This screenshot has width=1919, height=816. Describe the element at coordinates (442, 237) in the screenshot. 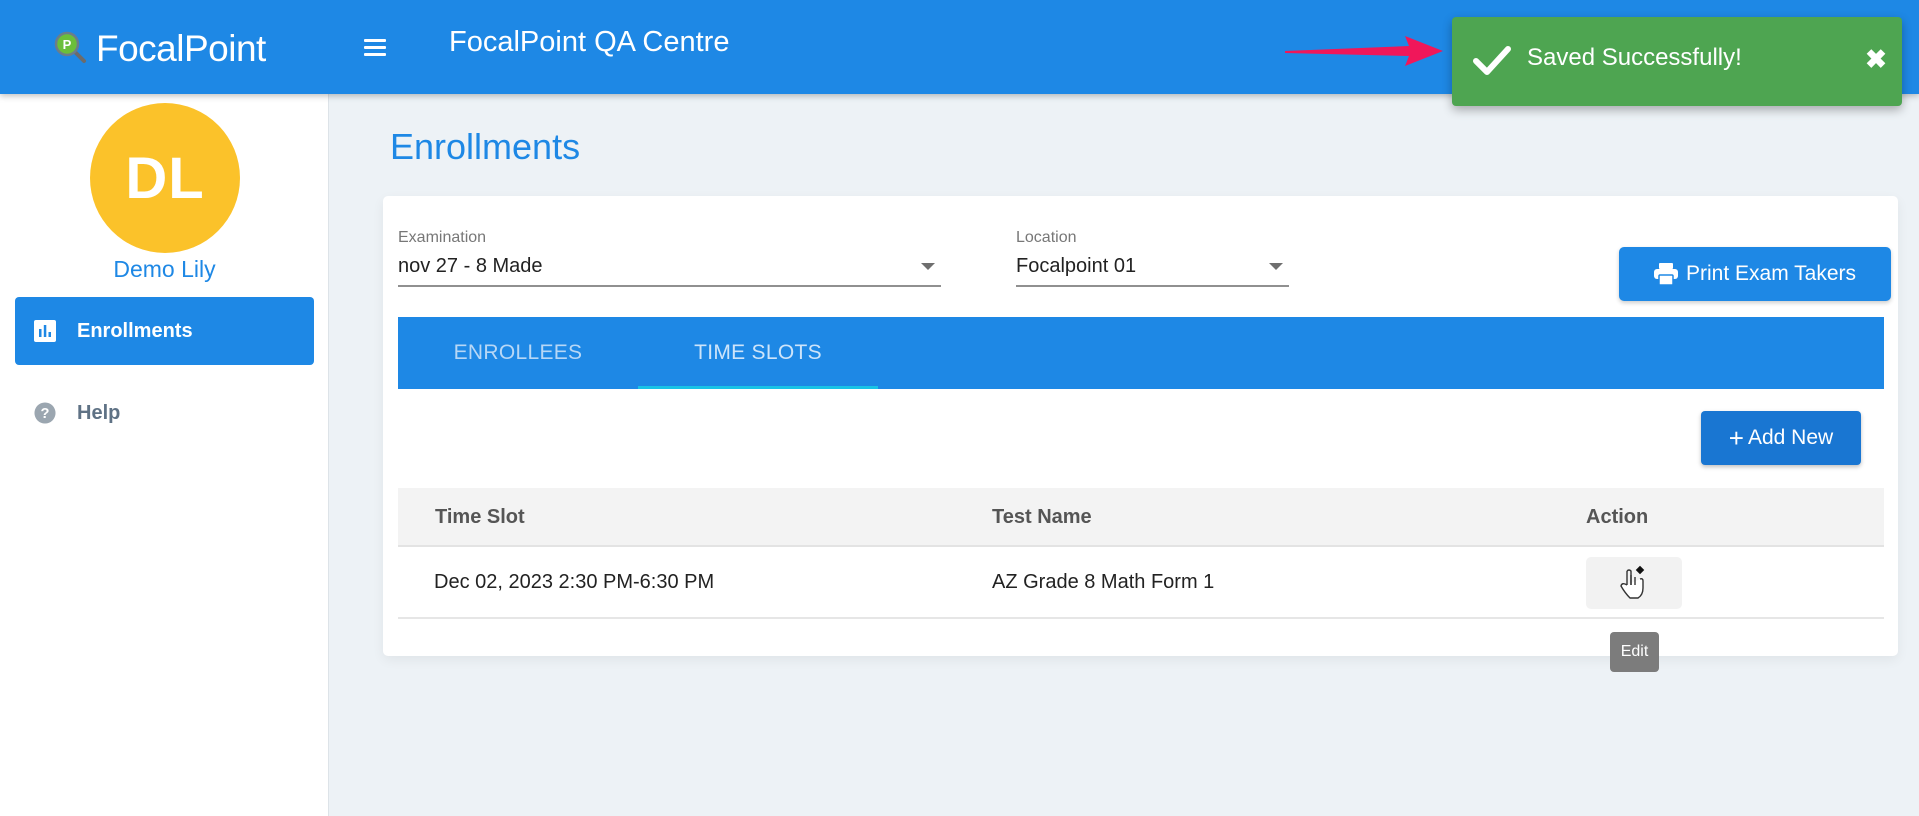

I see `examination-label: Examination` at that location.